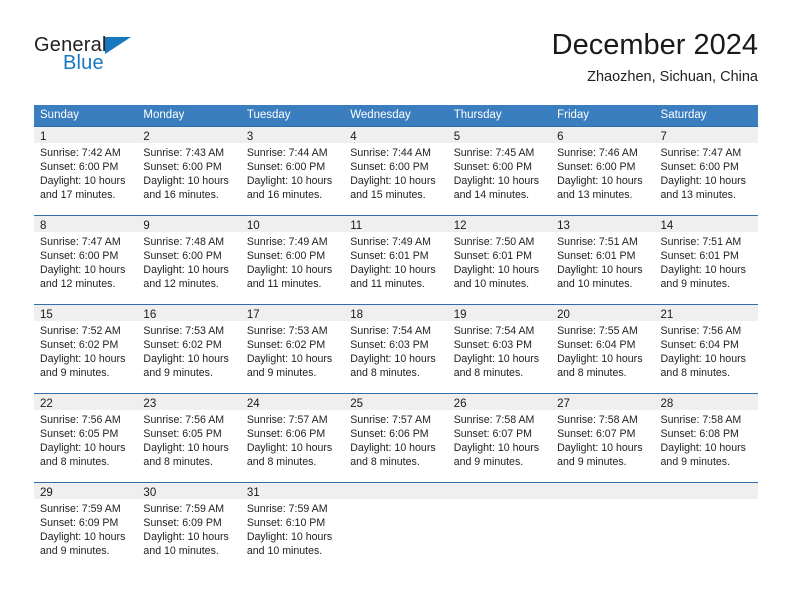 The width and height of the screenshot is (792, 612). I want to click on sunrise-text: Sunrise: 7:46 AM, so click(597, 153).